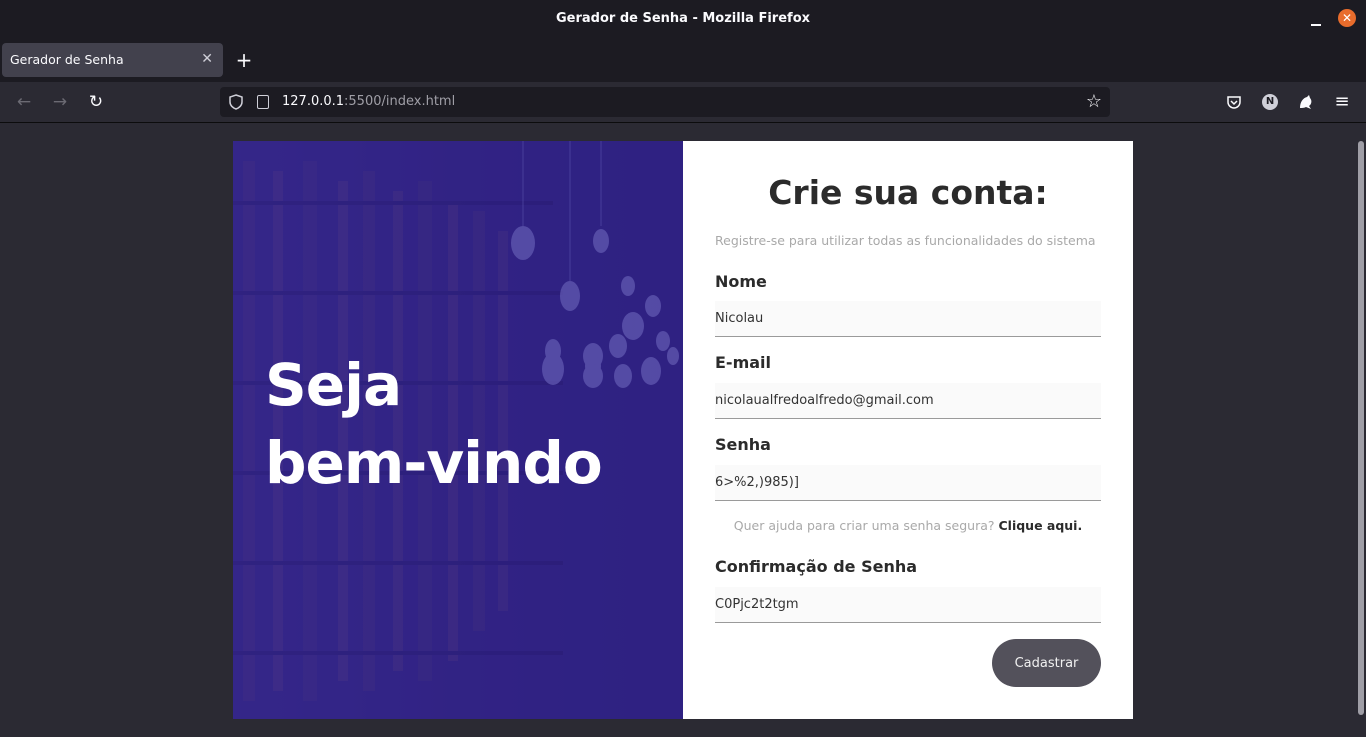 Image resolution: width=1366 pixels, height=737 pixels. Describe the element at coordinates (1306, 102) in the screenshot. I see `extension-icon` at that location.